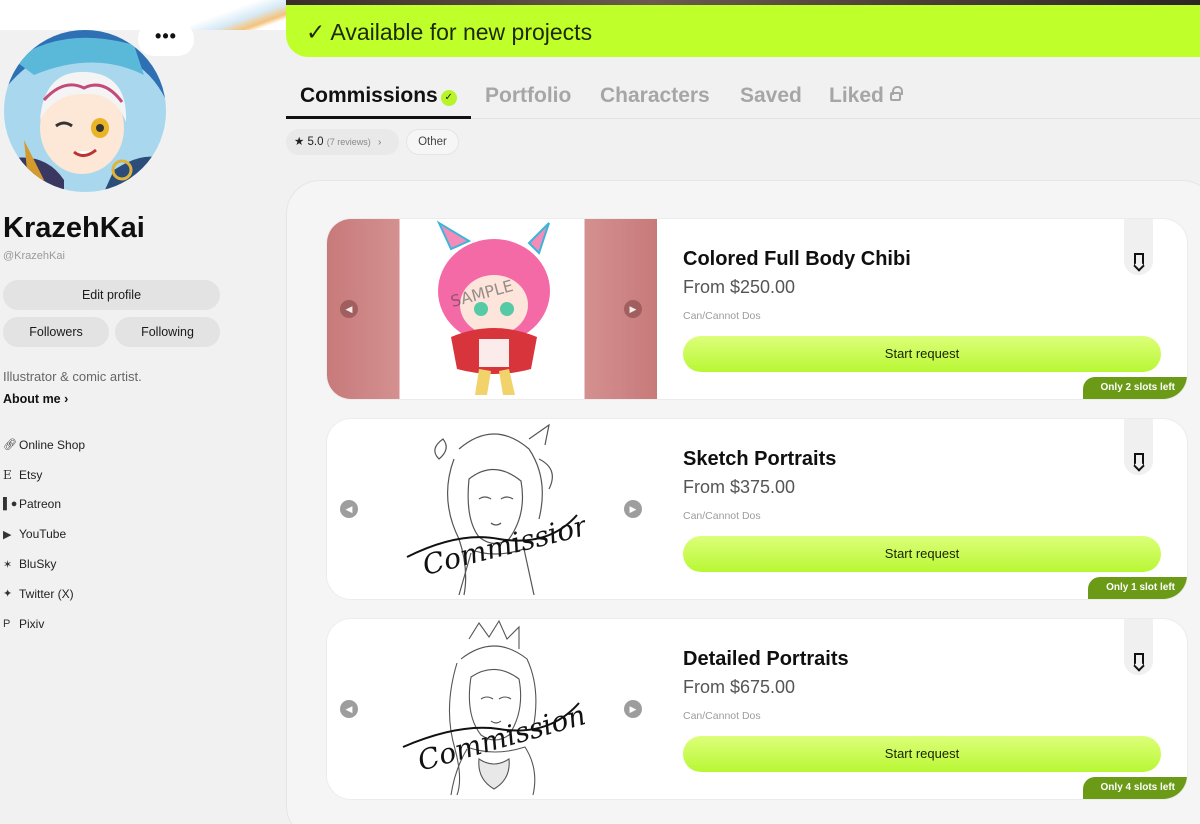 This screenshot has width=1200, height=824. I want to click on other-filter-chip: Other, so click(432, 142).